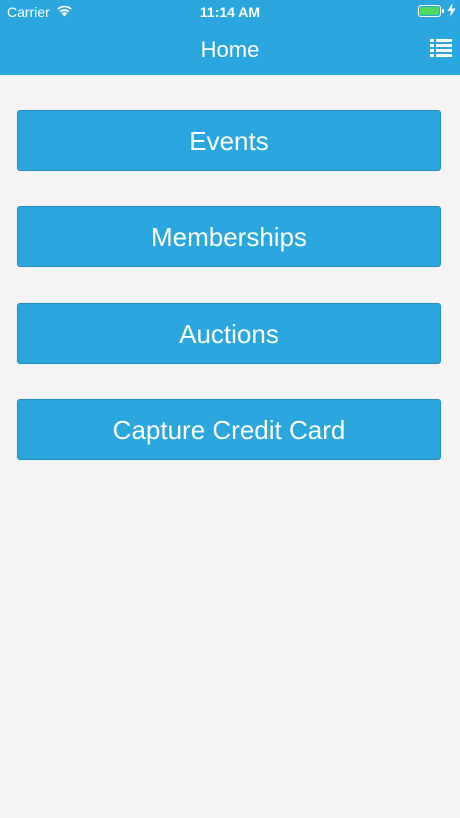  Describe the element at coordinates (441, 48) in the screenshot. I see `list-menu-icon` at that location.